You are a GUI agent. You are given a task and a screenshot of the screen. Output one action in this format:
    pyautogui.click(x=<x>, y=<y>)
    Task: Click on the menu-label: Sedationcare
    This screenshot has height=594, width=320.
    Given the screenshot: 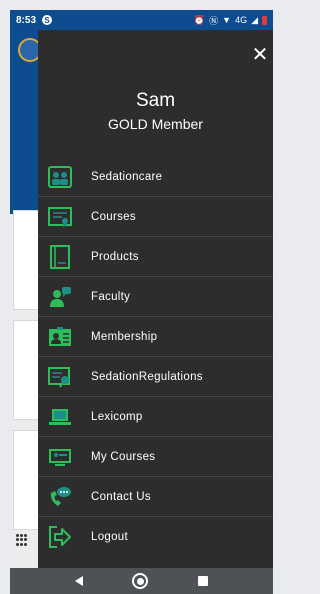 What is the action you would take?
    pyautogui.click(x=127, y=176)
    